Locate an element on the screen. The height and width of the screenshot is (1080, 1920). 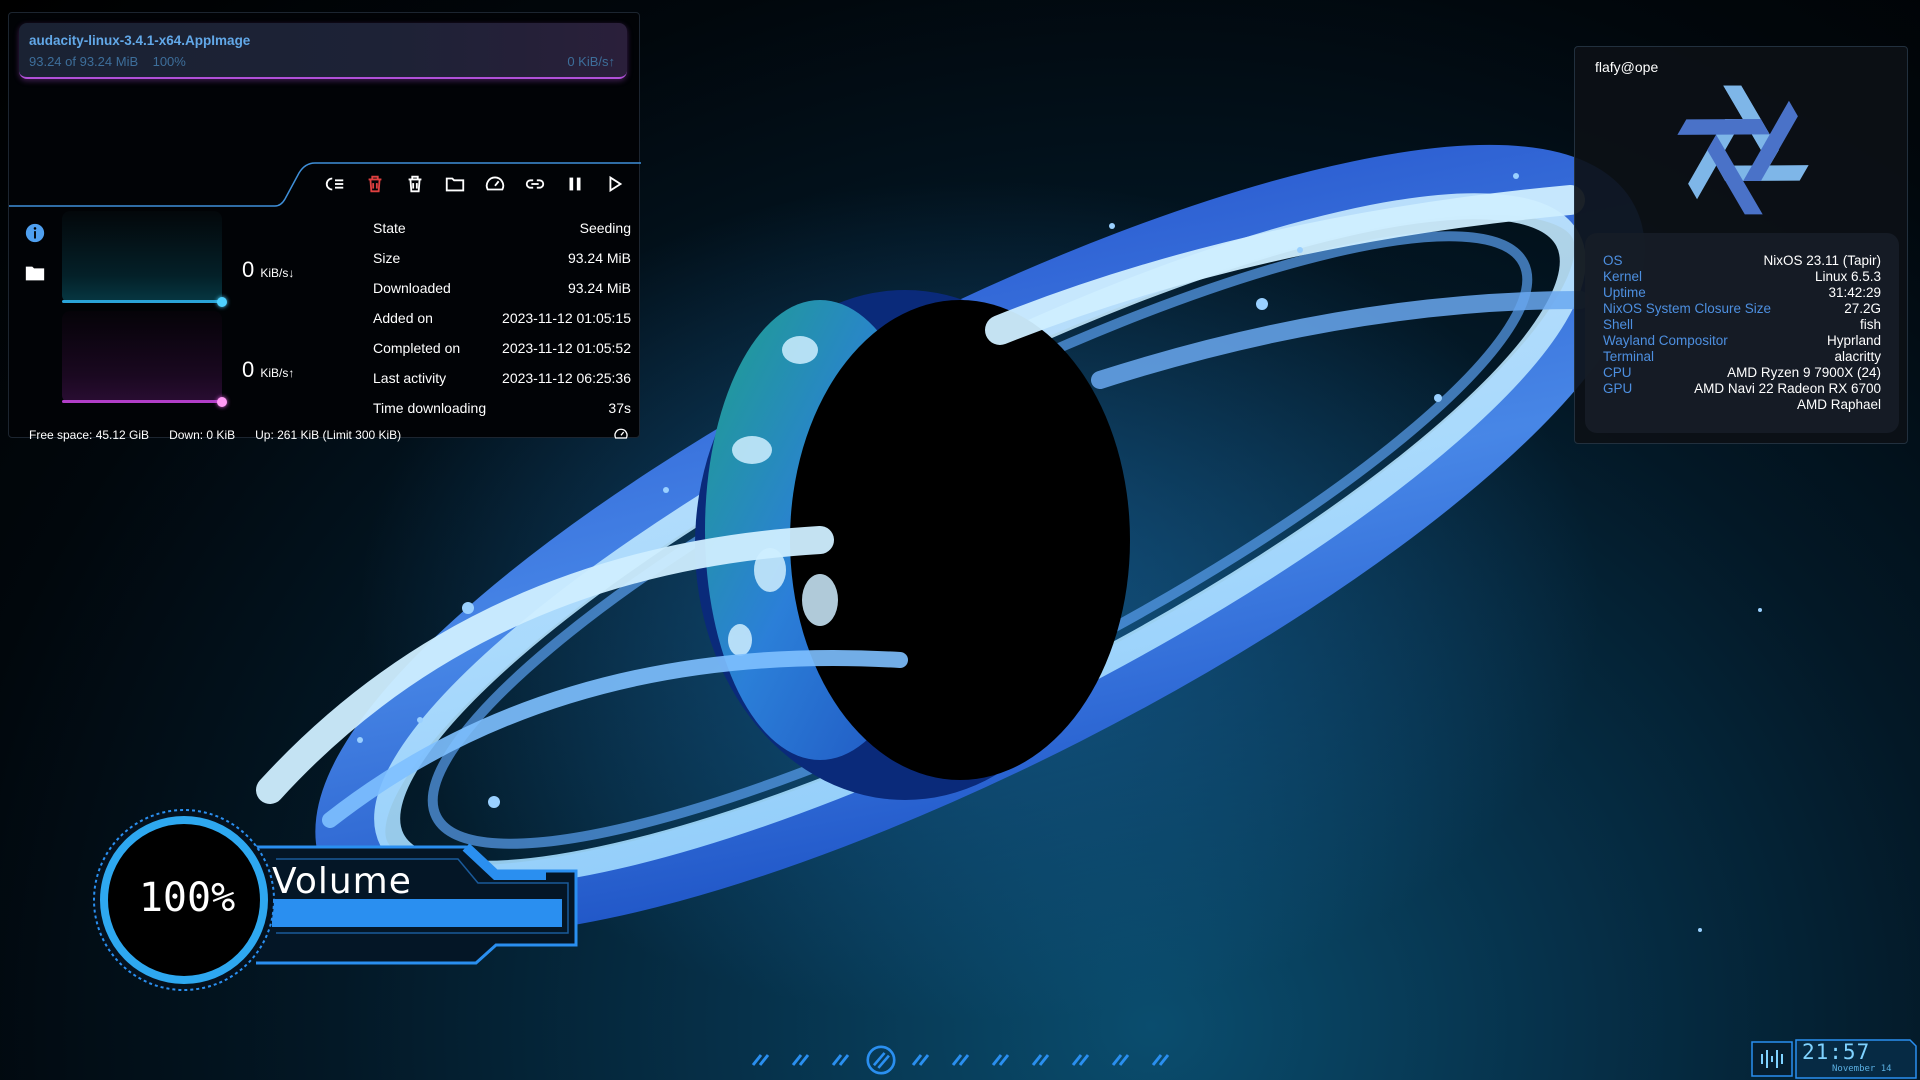
info-icon is located at coordinates (35, 233).